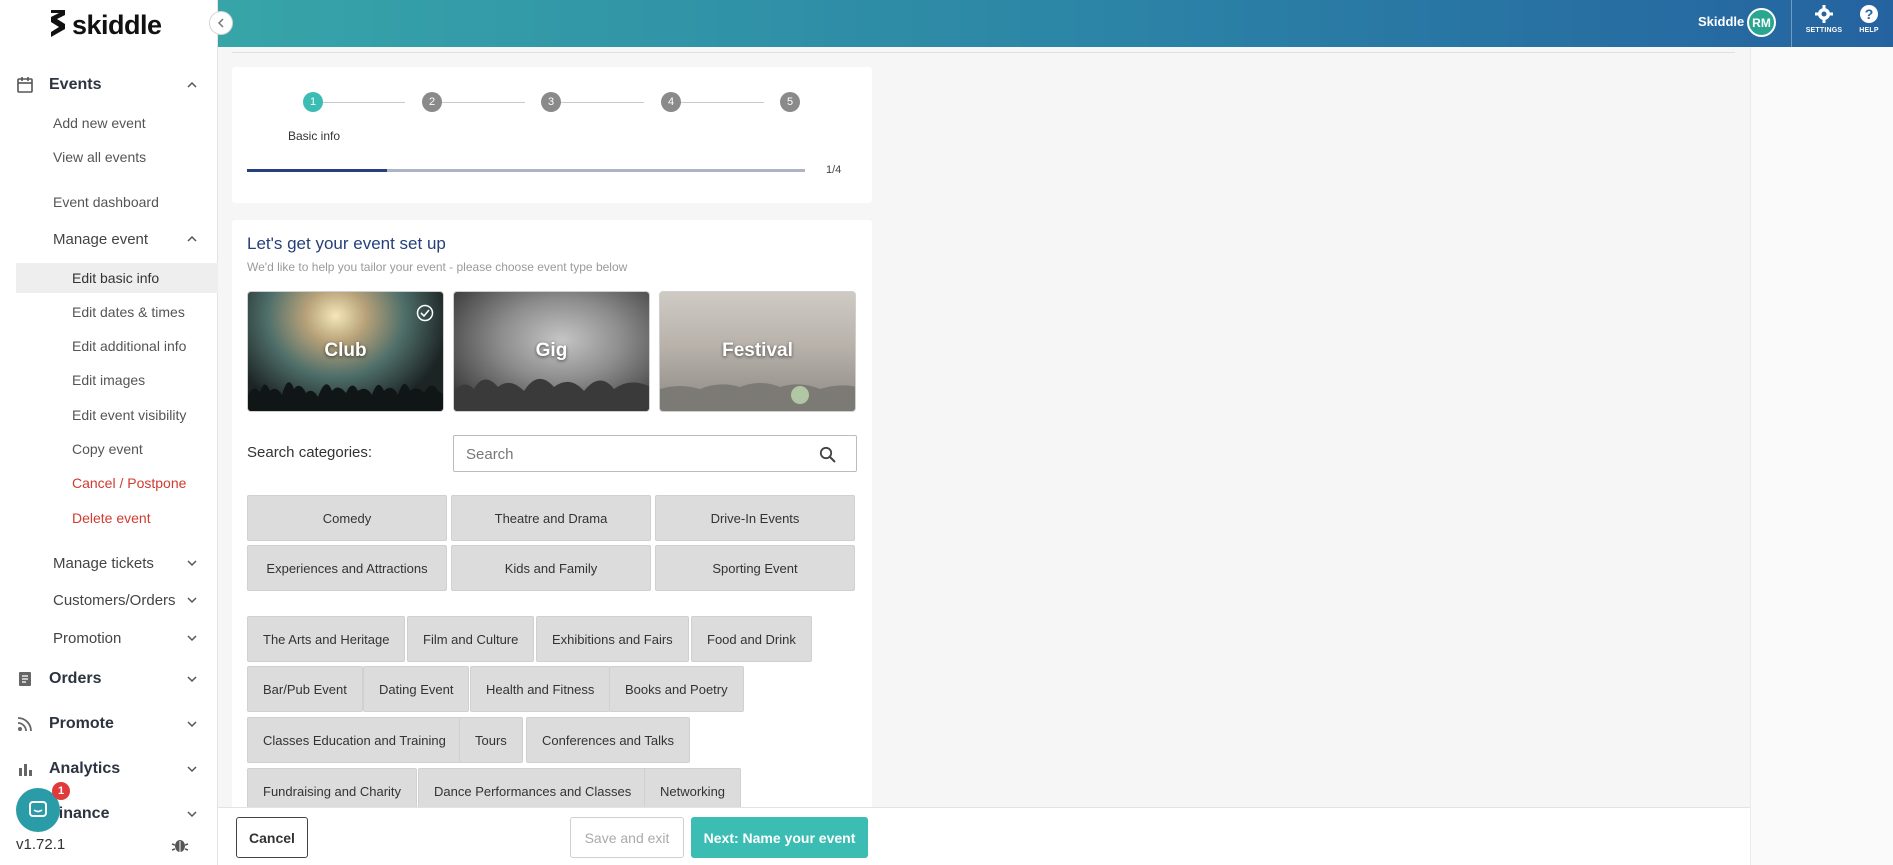 The image size is (1893, 865). I want to click on check-circle-icon, so click(425, 313).